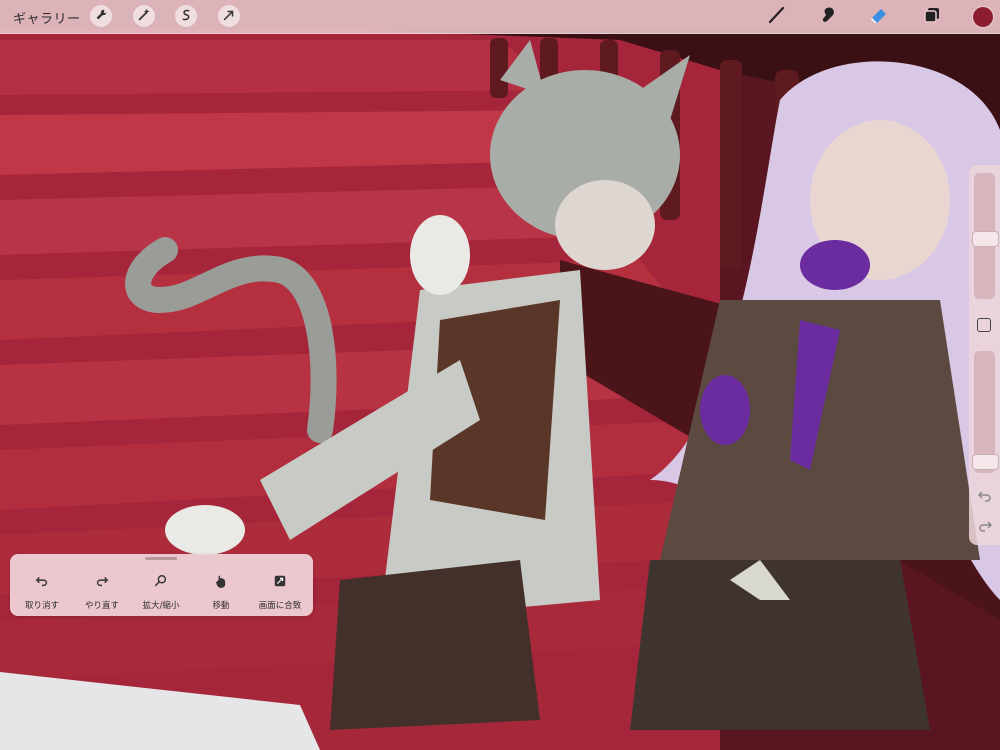 The height and width of the screenshot is (750, 1000). What do you see at coordinates (47, 17) in the screenshot?
I see `gallery-button: ギャラリー` at bounding box center [47, 17].